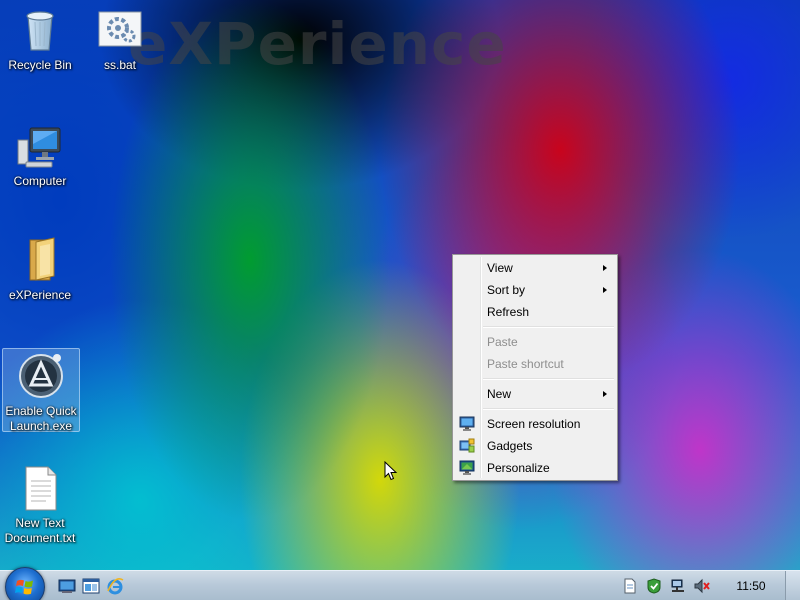  What do you see at coordinates (40, 295) in the screenshot?
I see `desktop-icon-label: eXPerience` at bounding box center [40, 295].